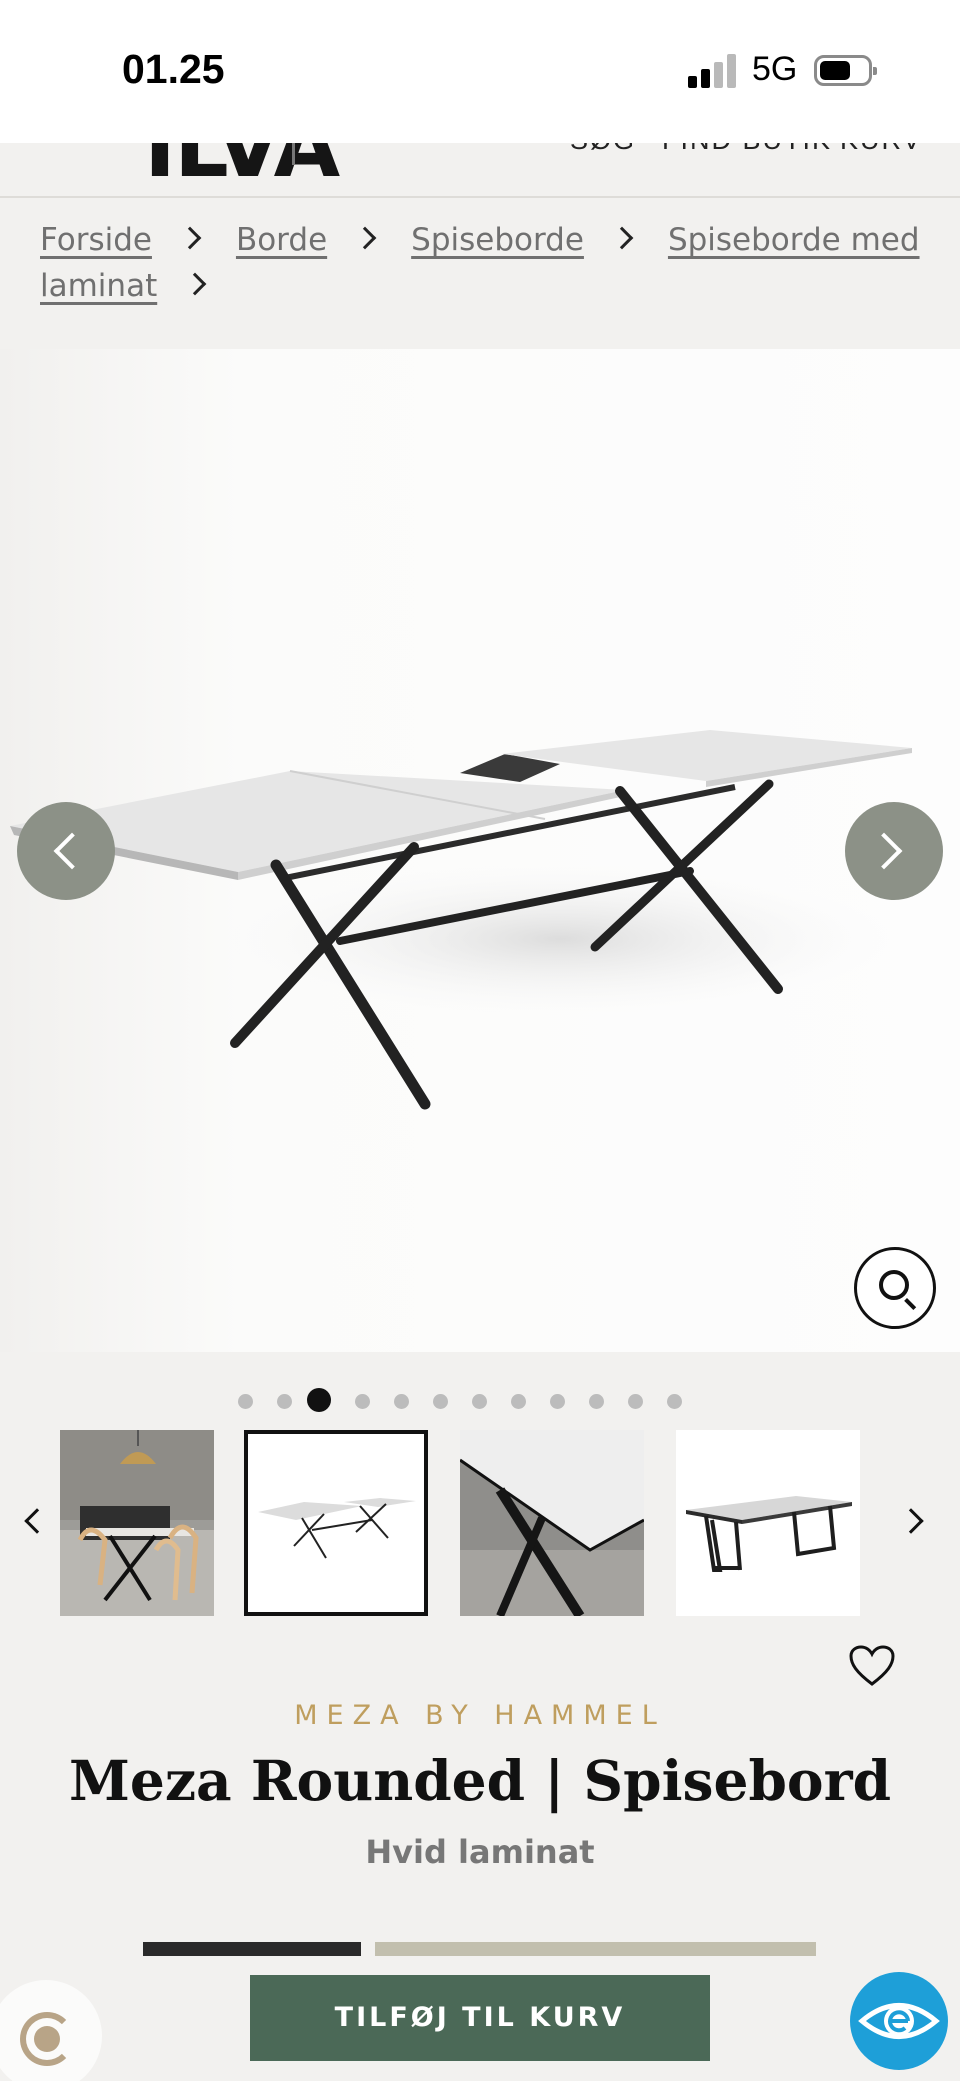 This screenshot has height=2081, width=960. What do you see at coordinates (794, 240) in the screenshot?
I see `breadcrumb-spiseborde-med-laminat: Spiseborde med` at bounding box center [794, 240].